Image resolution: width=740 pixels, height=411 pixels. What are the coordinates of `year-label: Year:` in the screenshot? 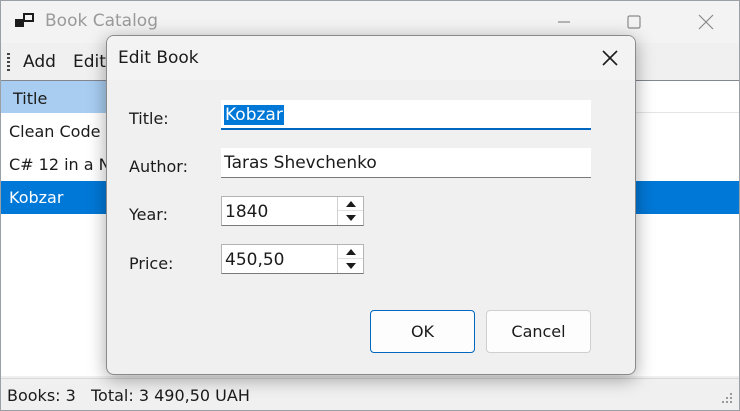 It's located at (148, 214).